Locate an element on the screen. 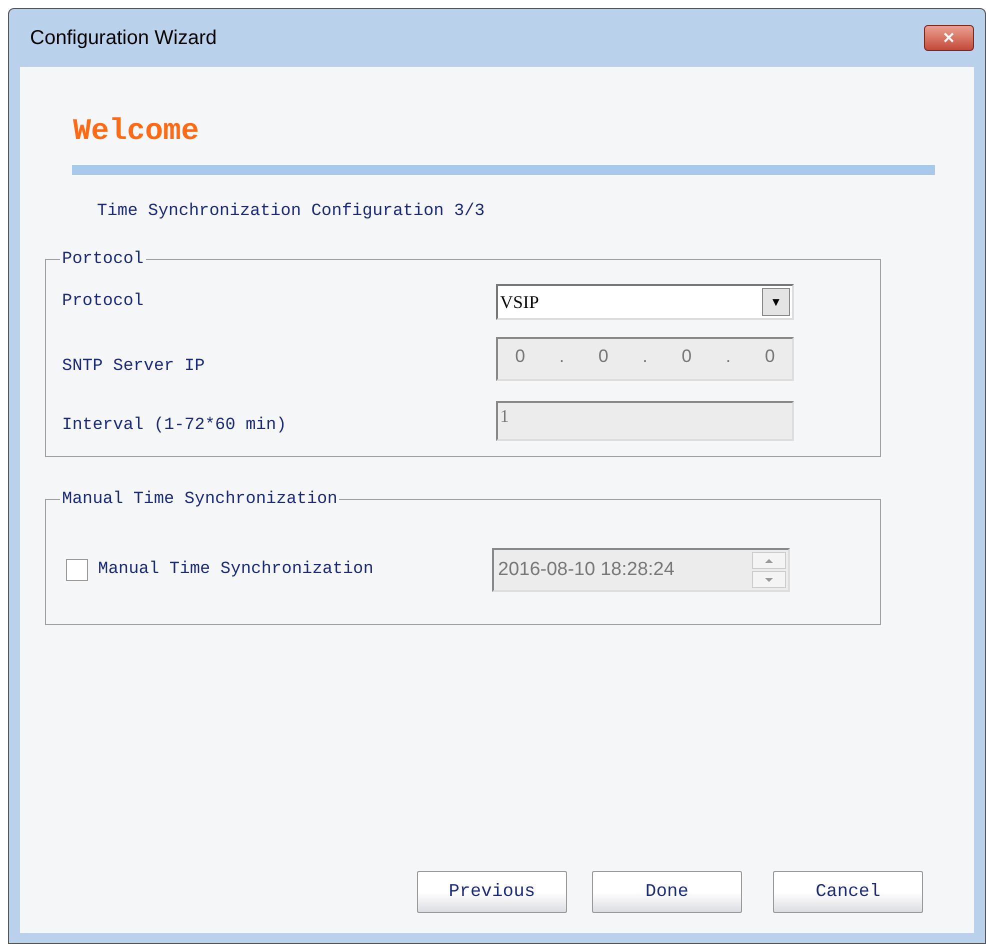 The width and height of the screenshot is (986, 944). window-title: Configuration Wizard is located at coordinates (123, 38).